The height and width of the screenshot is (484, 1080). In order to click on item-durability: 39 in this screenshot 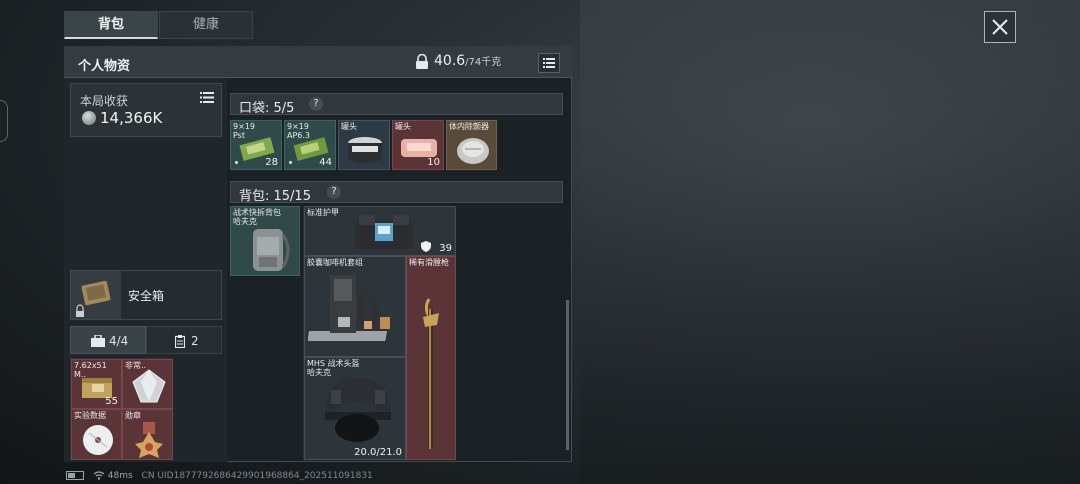, I will do `click(445, 248)`.